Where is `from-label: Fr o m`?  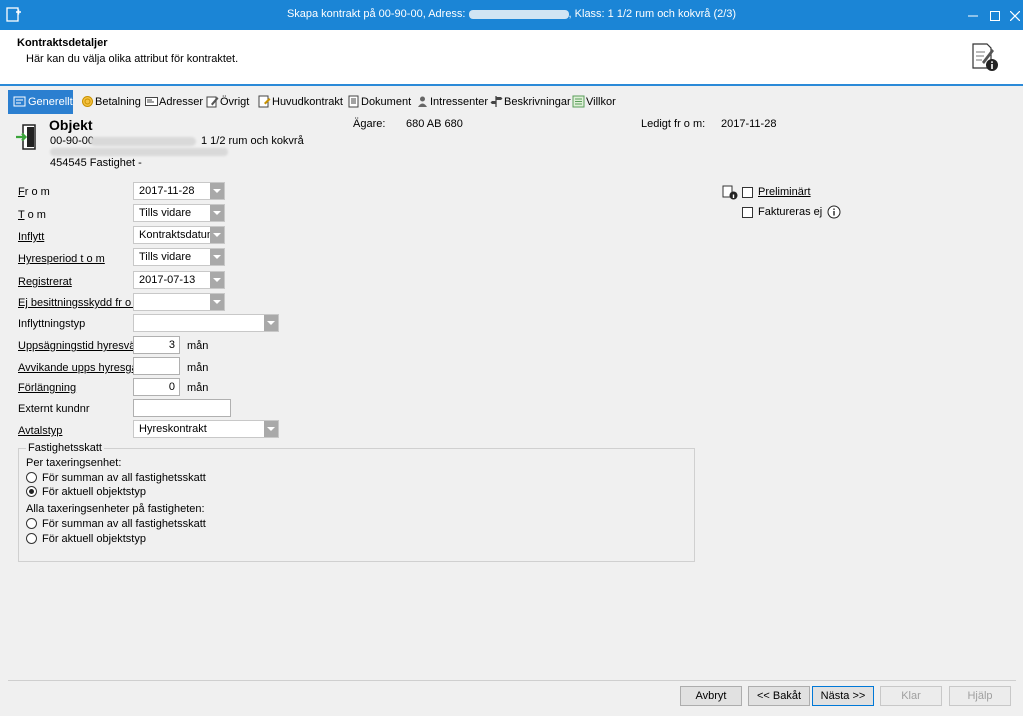
from-label: Fr o m is located at coordinates (34, 192).